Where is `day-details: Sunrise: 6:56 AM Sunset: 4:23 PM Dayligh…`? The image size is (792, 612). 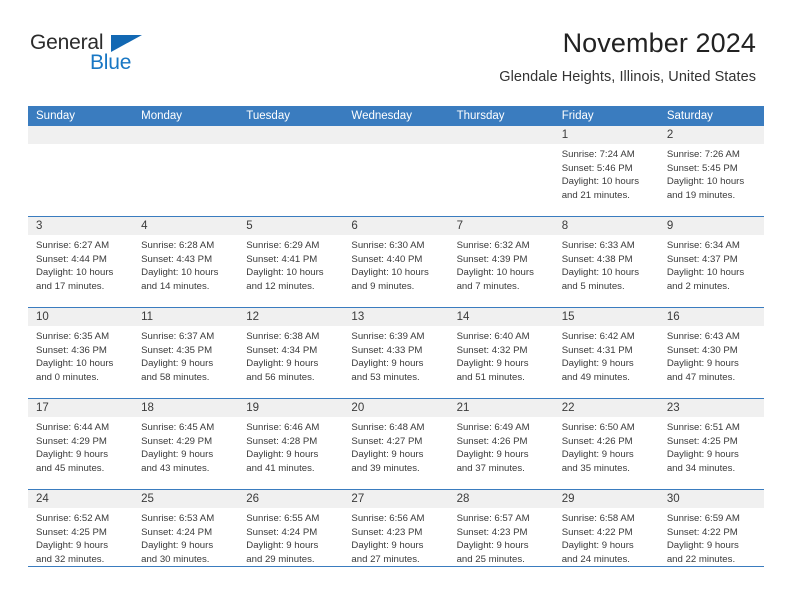
day-details: Sunrise: 6:56 AM Sunset: 4:23 PM Dayligh… is located at coordinates (395, 537).